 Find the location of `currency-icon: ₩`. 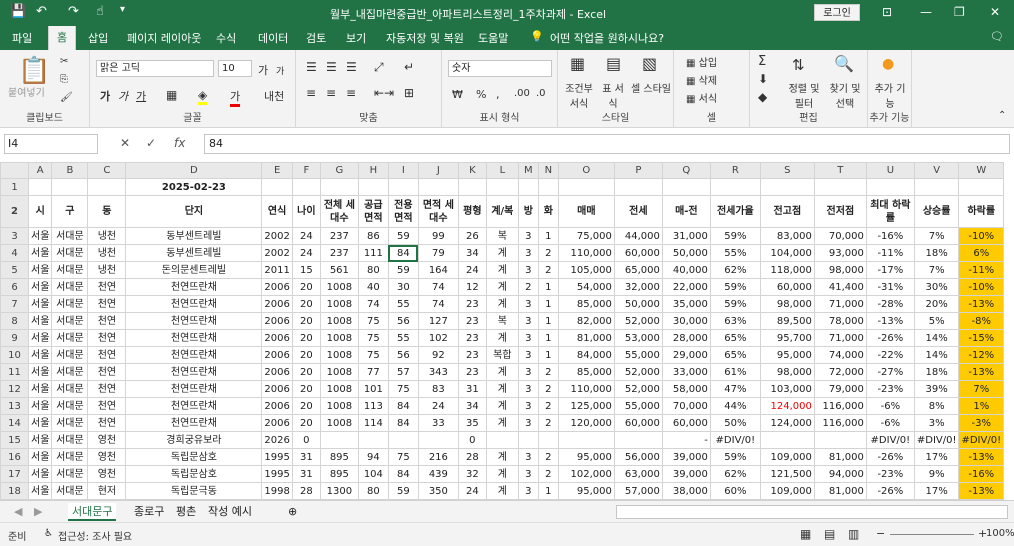

currency-icon: ₩ is located at coordinates (457, 94).